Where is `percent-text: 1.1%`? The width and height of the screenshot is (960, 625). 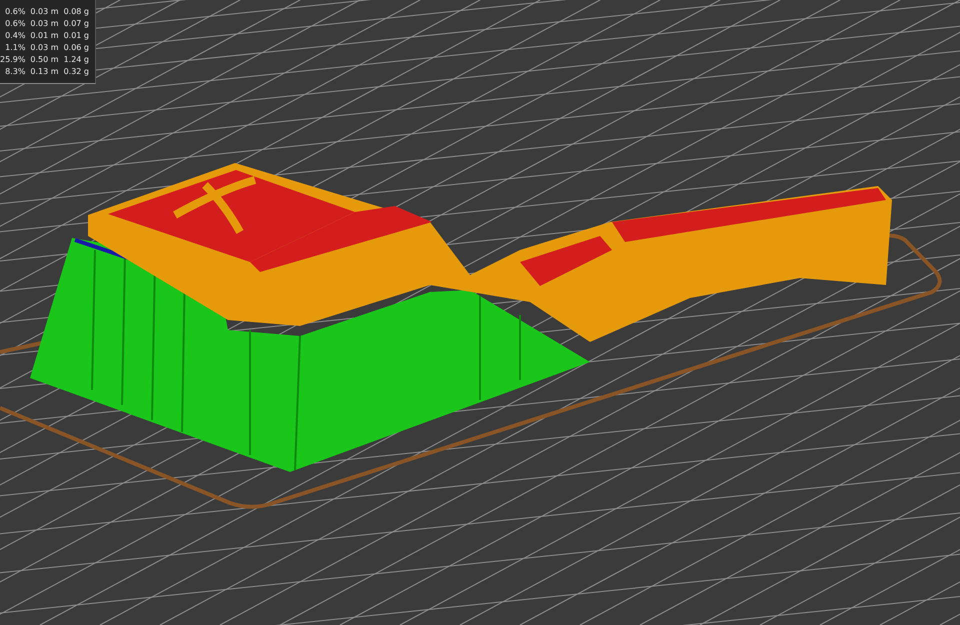
percent-text: 1.1% is located at coordinates (15, 48).